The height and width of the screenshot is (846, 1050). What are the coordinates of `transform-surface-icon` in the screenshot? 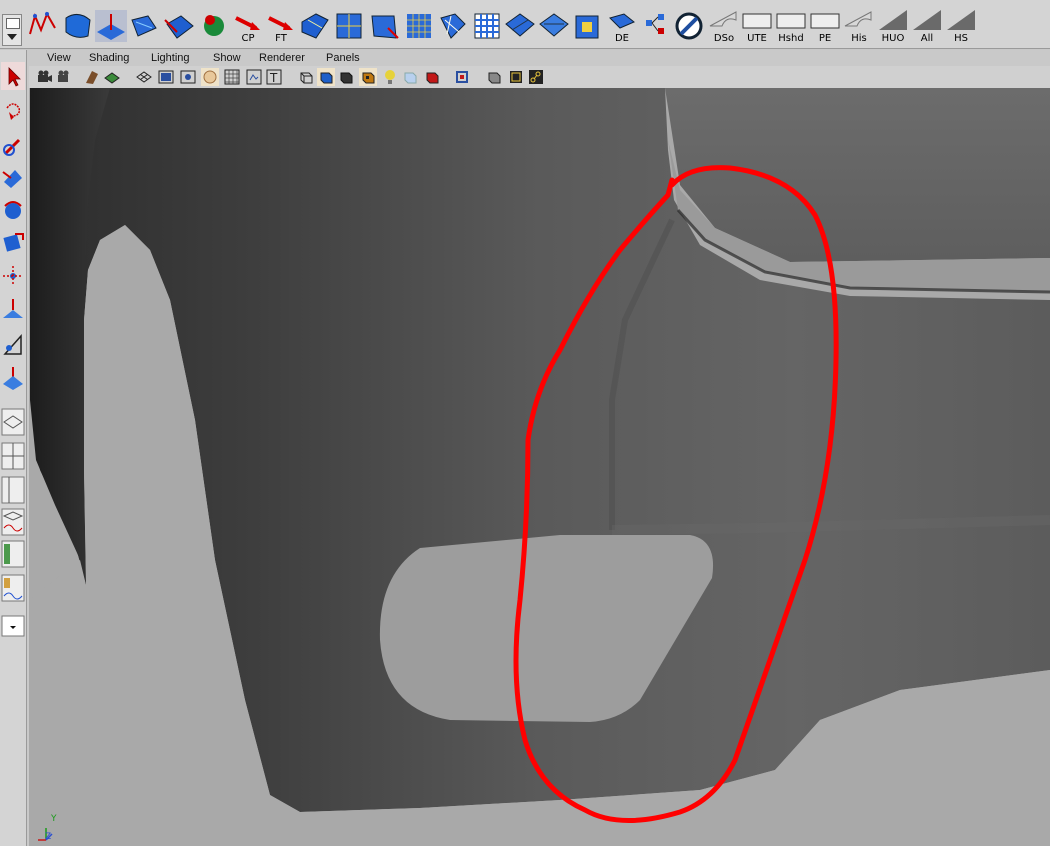 It's located at (13, 378).